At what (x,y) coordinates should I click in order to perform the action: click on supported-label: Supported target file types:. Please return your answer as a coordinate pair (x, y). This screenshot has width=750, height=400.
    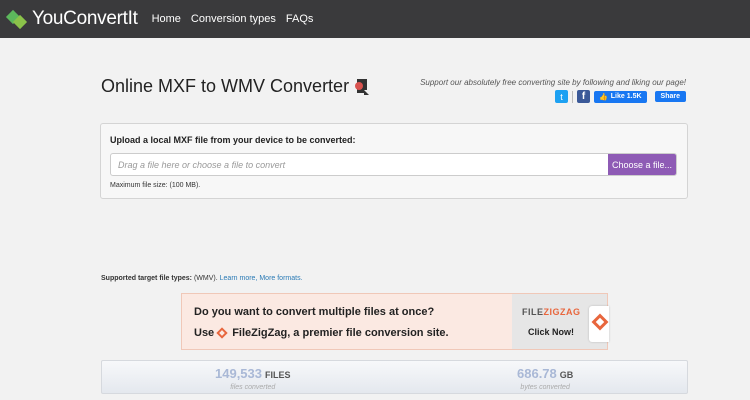
    Looking at the image, I should click on (147, 278).